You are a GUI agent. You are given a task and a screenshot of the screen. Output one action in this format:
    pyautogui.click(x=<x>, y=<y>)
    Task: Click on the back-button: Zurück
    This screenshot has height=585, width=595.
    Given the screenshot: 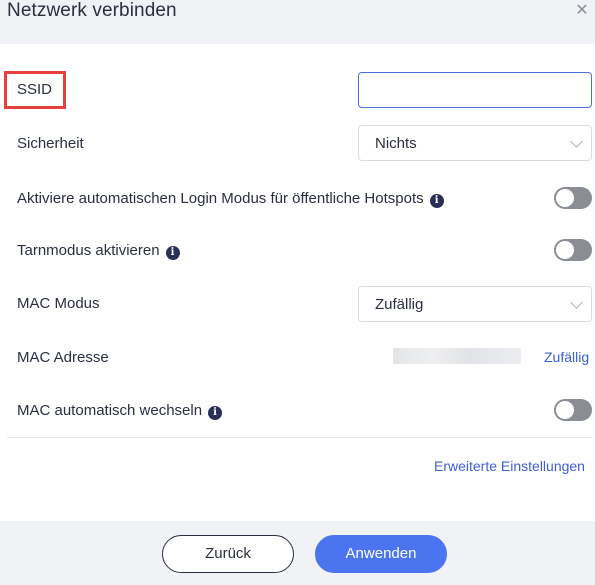 What is the action you would take?
    pyautogui.click(x=228, y=554)
    